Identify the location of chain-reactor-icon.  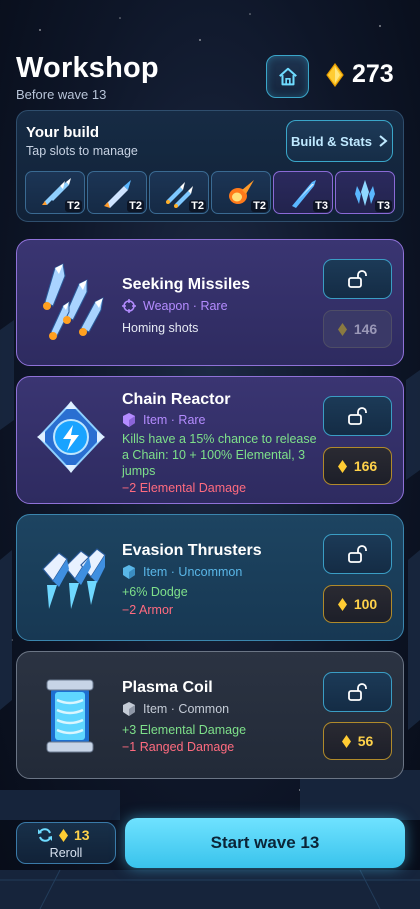
(71, 437).